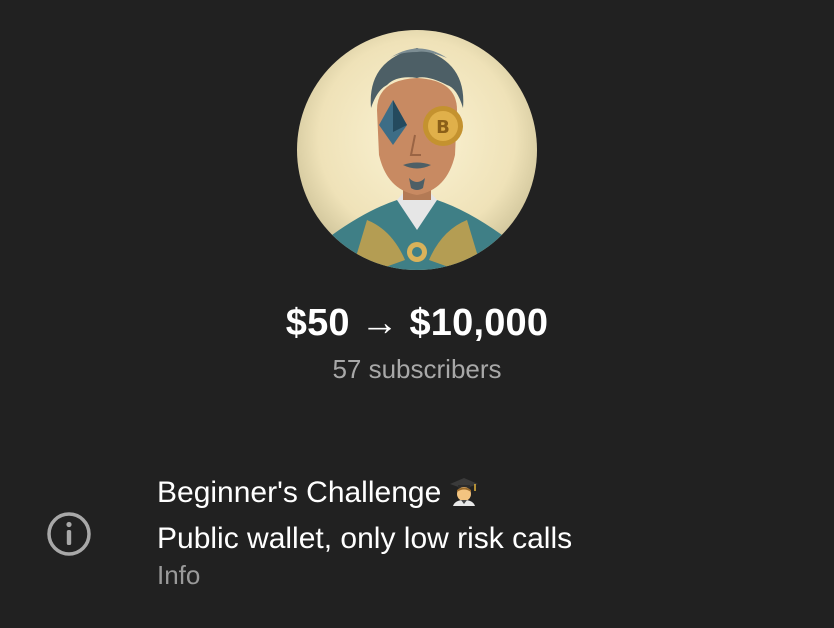 Image resolution: width=834 pixels, height=628 pixels. Describe the element at coordinates (464, 497) in the screenshot. I see `student-emoji-icon` at that location.